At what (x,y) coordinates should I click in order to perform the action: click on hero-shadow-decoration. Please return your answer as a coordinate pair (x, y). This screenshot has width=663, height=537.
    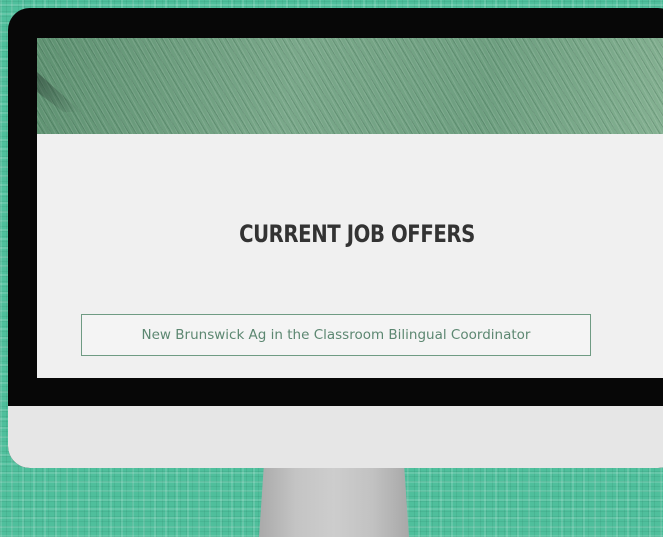
    Looking at the image, I should click on (59, 92).